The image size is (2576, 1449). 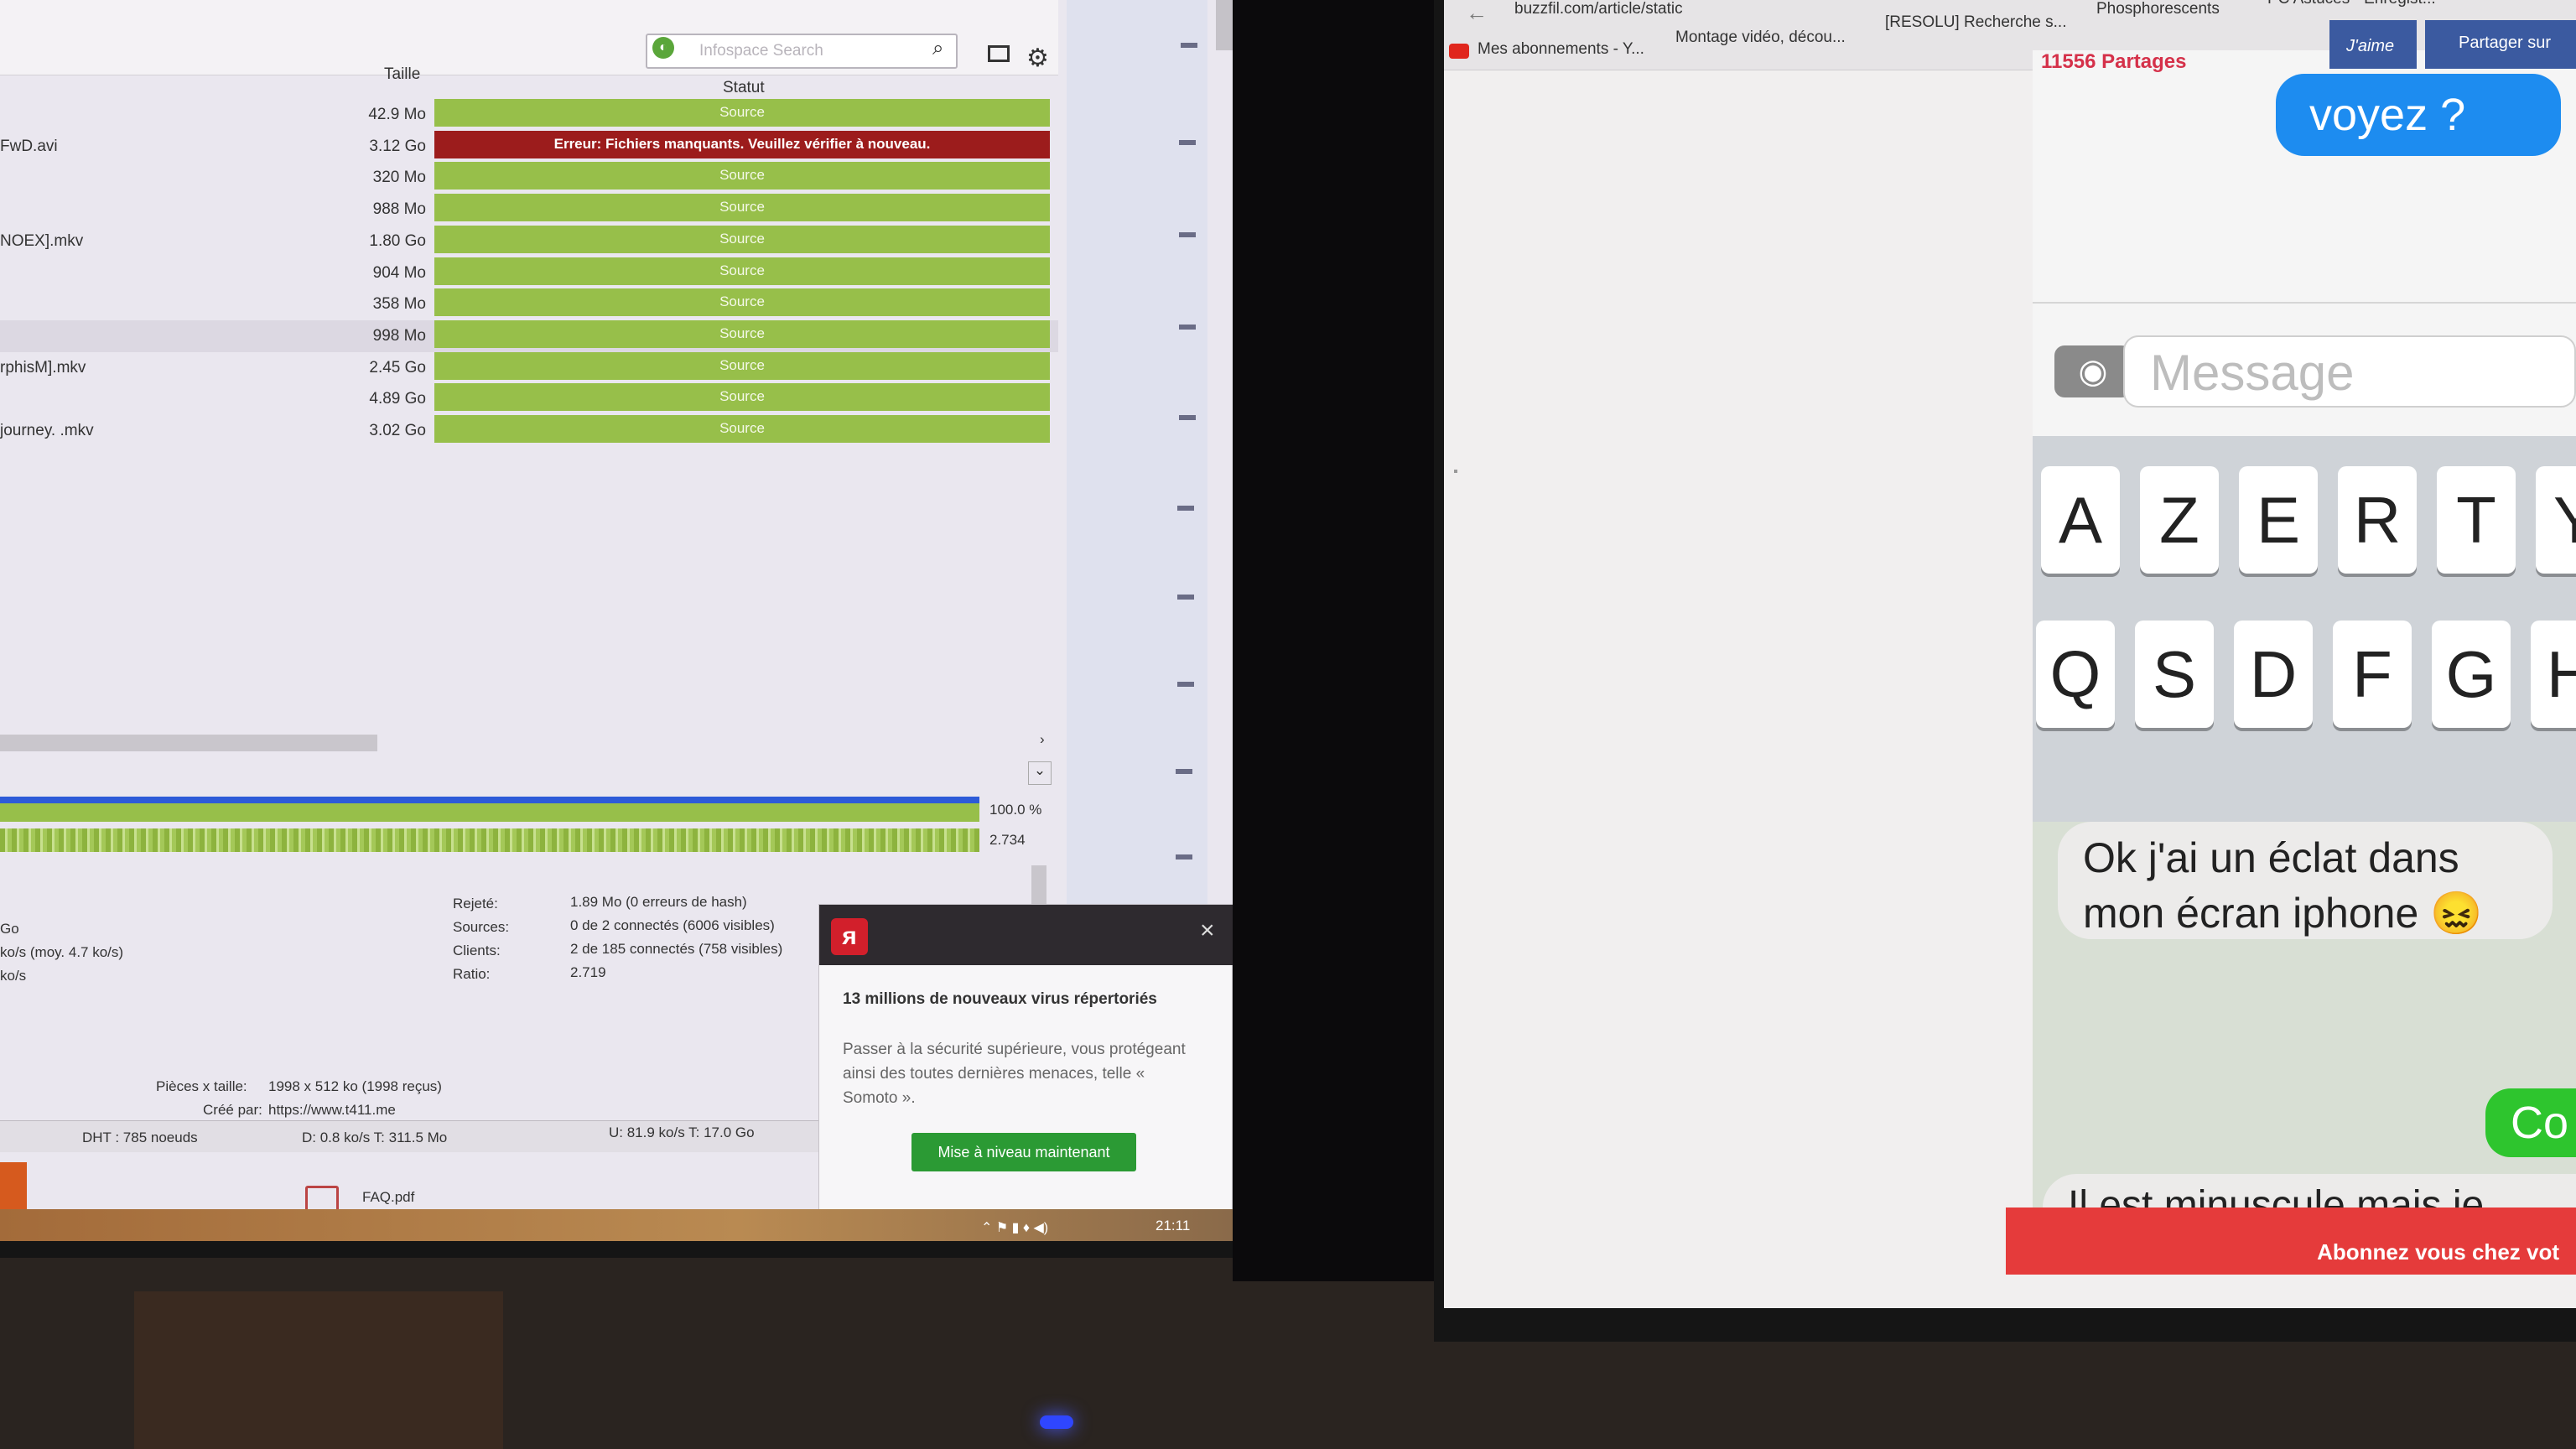 I want to click on desktop-edge, so click(x=14, y=1187).